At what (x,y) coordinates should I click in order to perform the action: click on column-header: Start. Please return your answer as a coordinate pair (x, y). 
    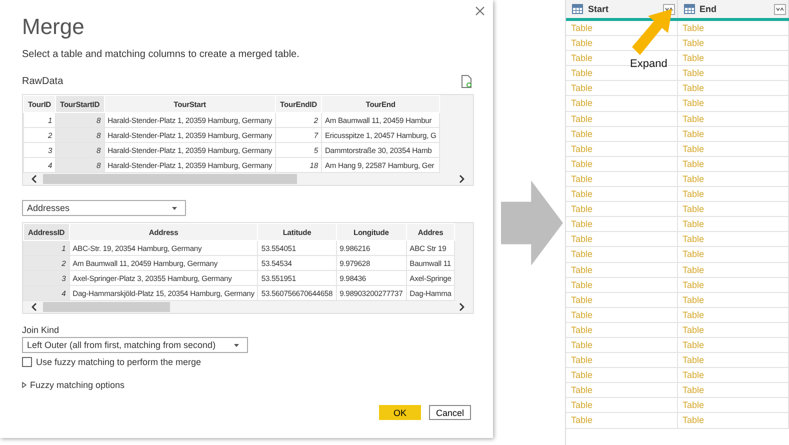
    Looking at the image, I should click on (598, 9).